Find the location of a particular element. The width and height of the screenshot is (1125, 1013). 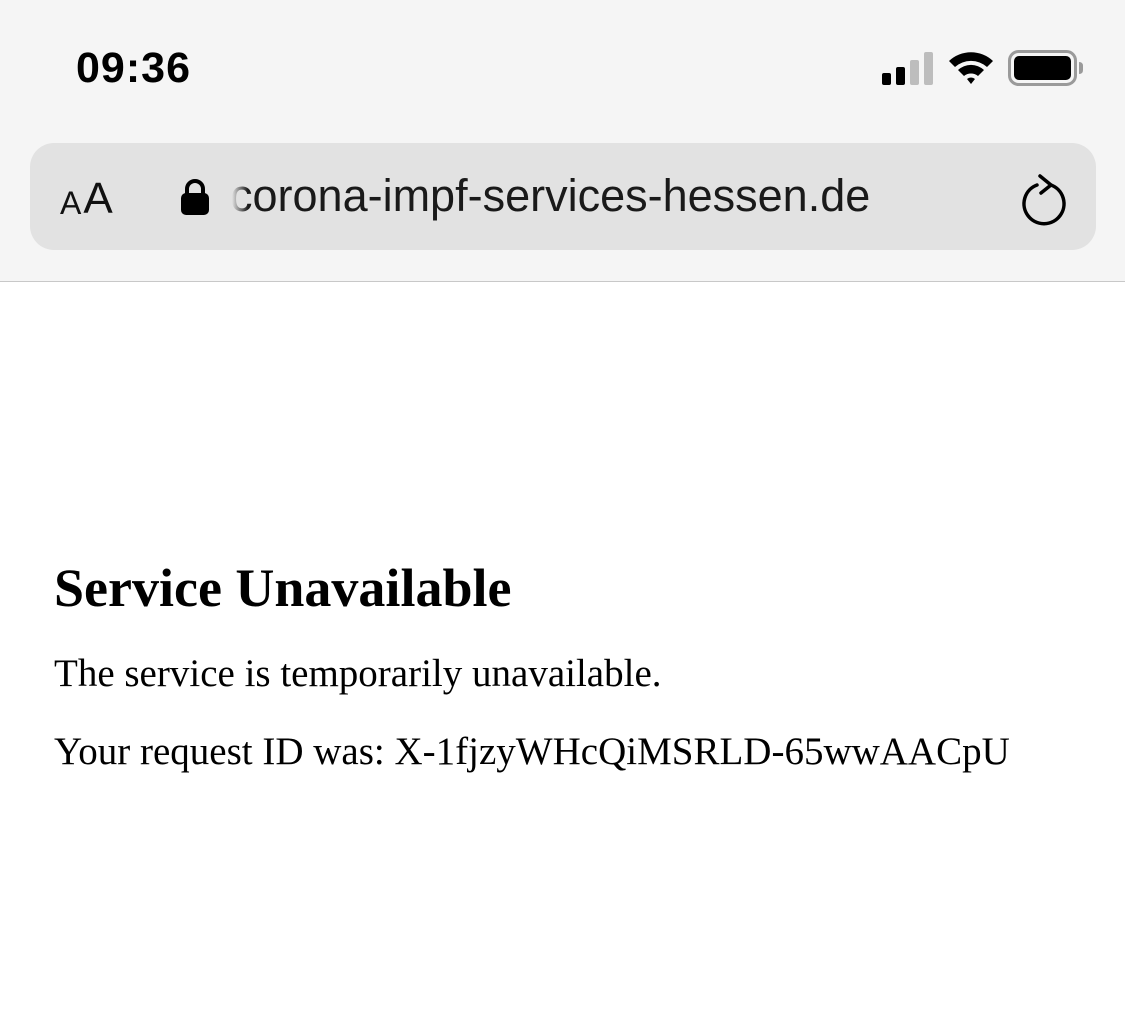

request-id-label: Your request ID was: is located at coordinates (219, 751).